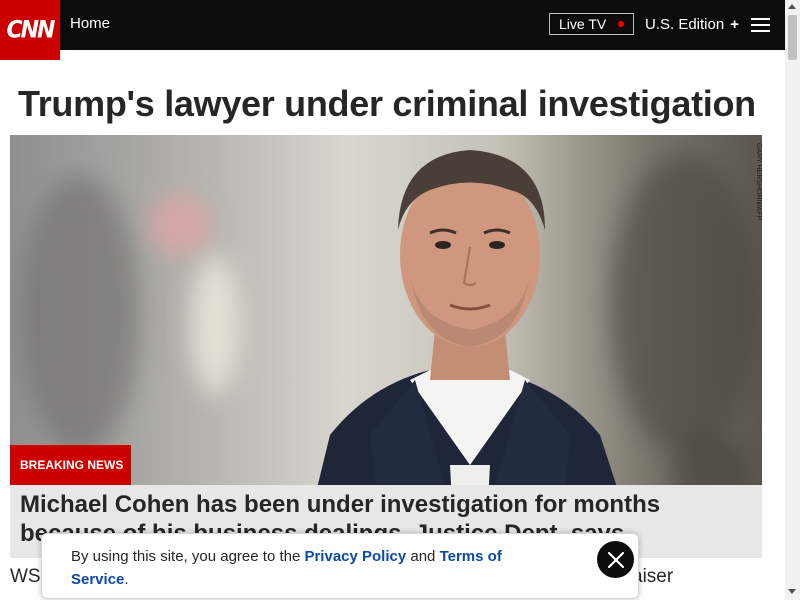  I want to click on close-banner-button, so click(615, 559).